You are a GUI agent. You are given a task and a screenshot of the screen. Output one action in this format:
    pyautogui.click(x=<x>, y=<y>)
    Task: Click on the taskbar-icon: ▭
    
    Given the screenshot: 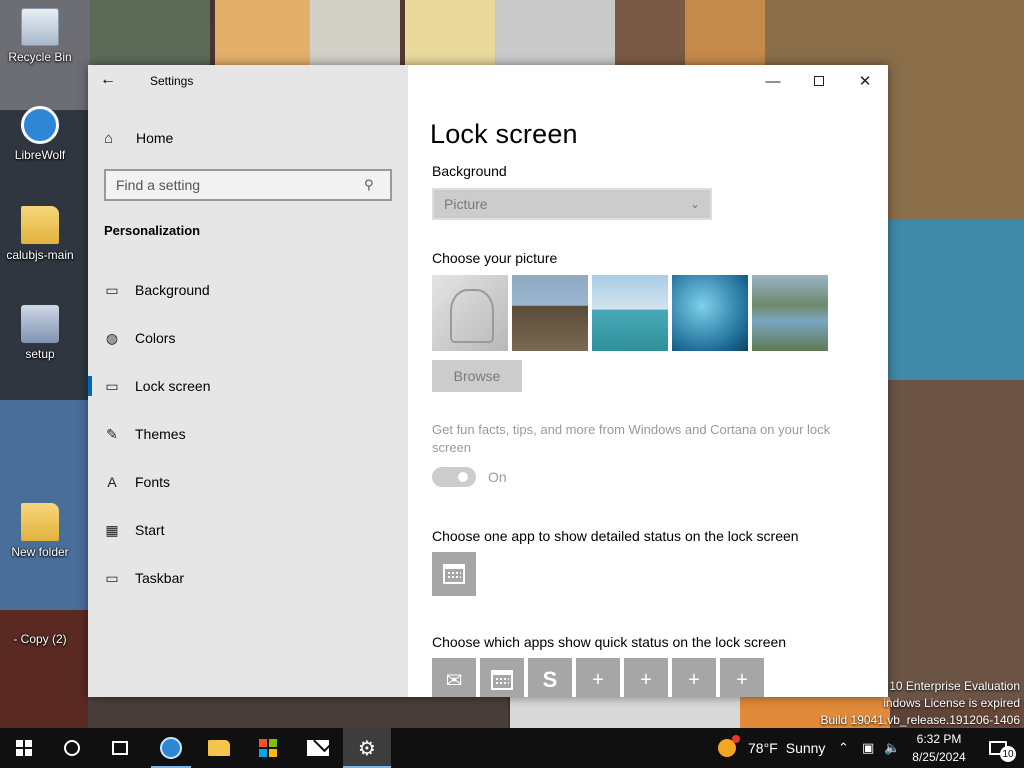 What is the action you would take?
    pyautogui.click(x=112, y=577)
    